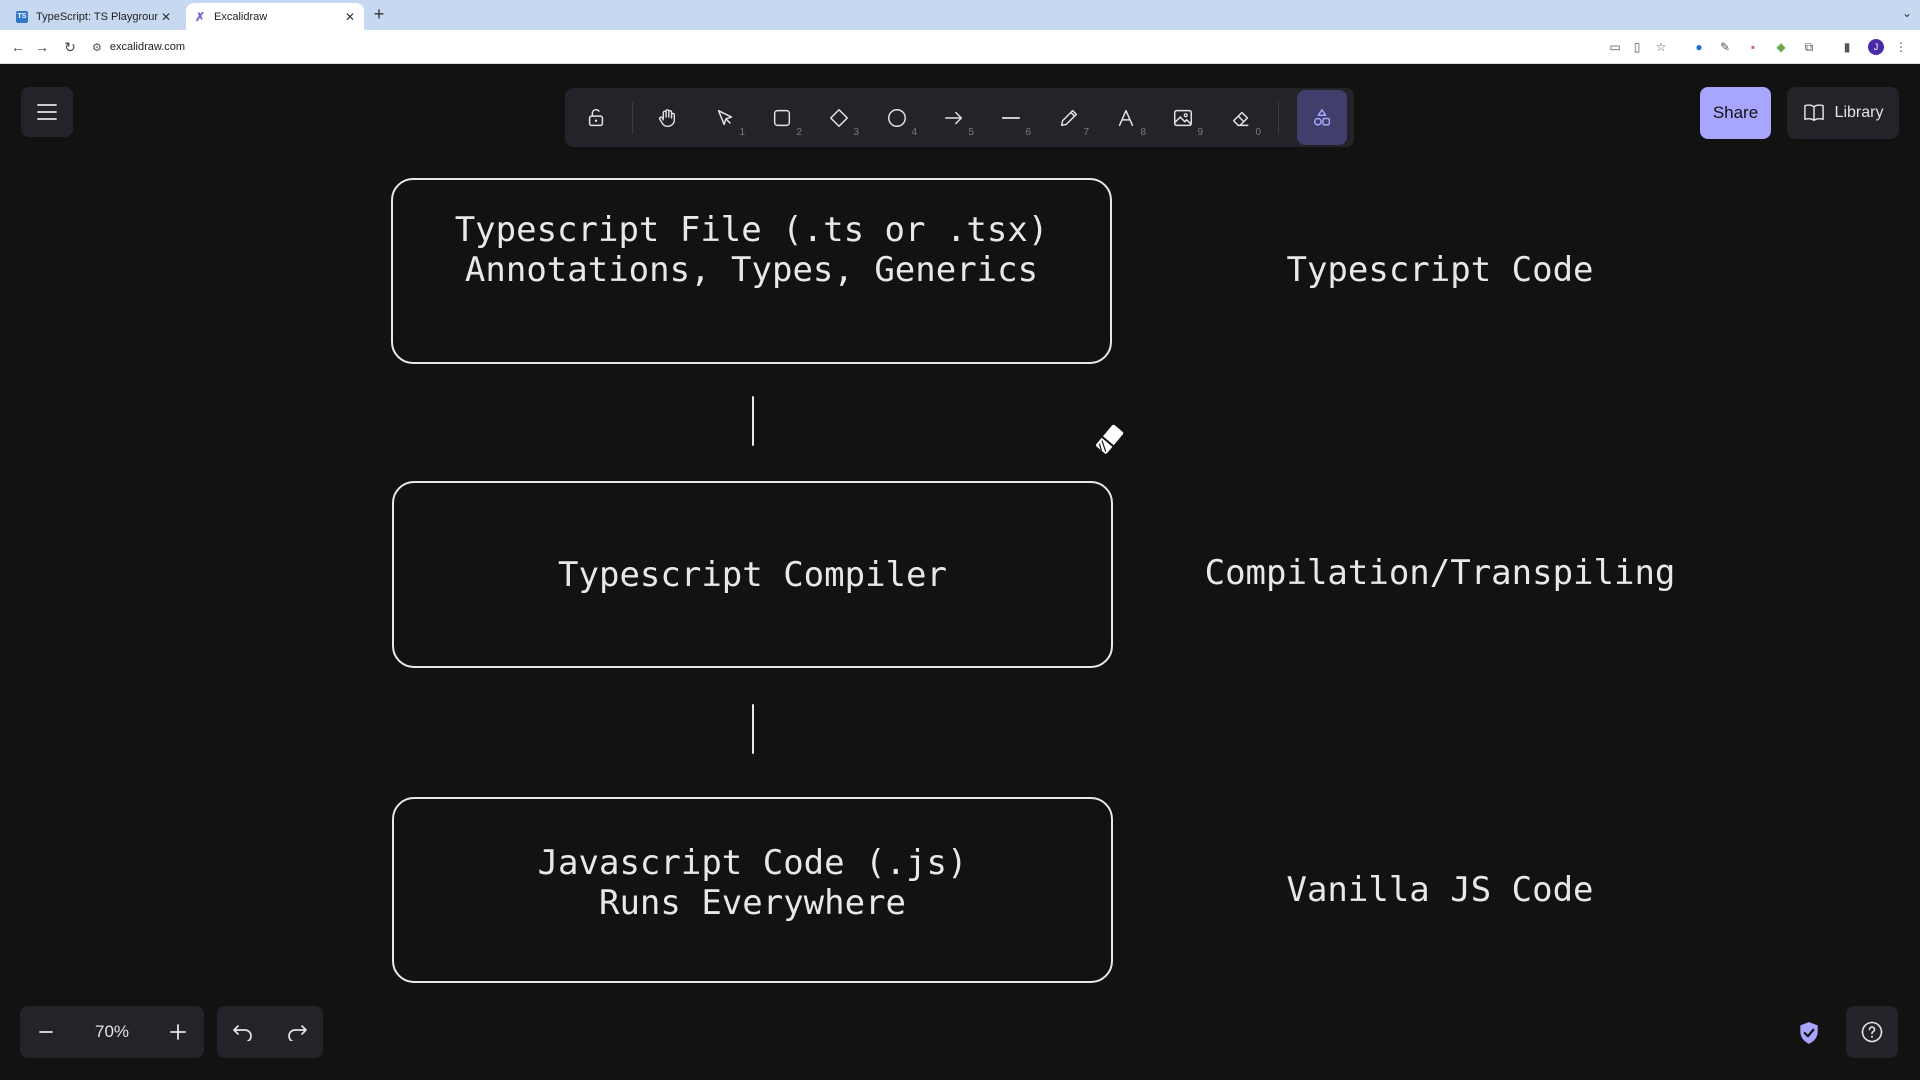  What do you see at coordinates (1615, 47) in the screenshot?
I see `cast-icon: ▭` at bounding box center [1615, 47].